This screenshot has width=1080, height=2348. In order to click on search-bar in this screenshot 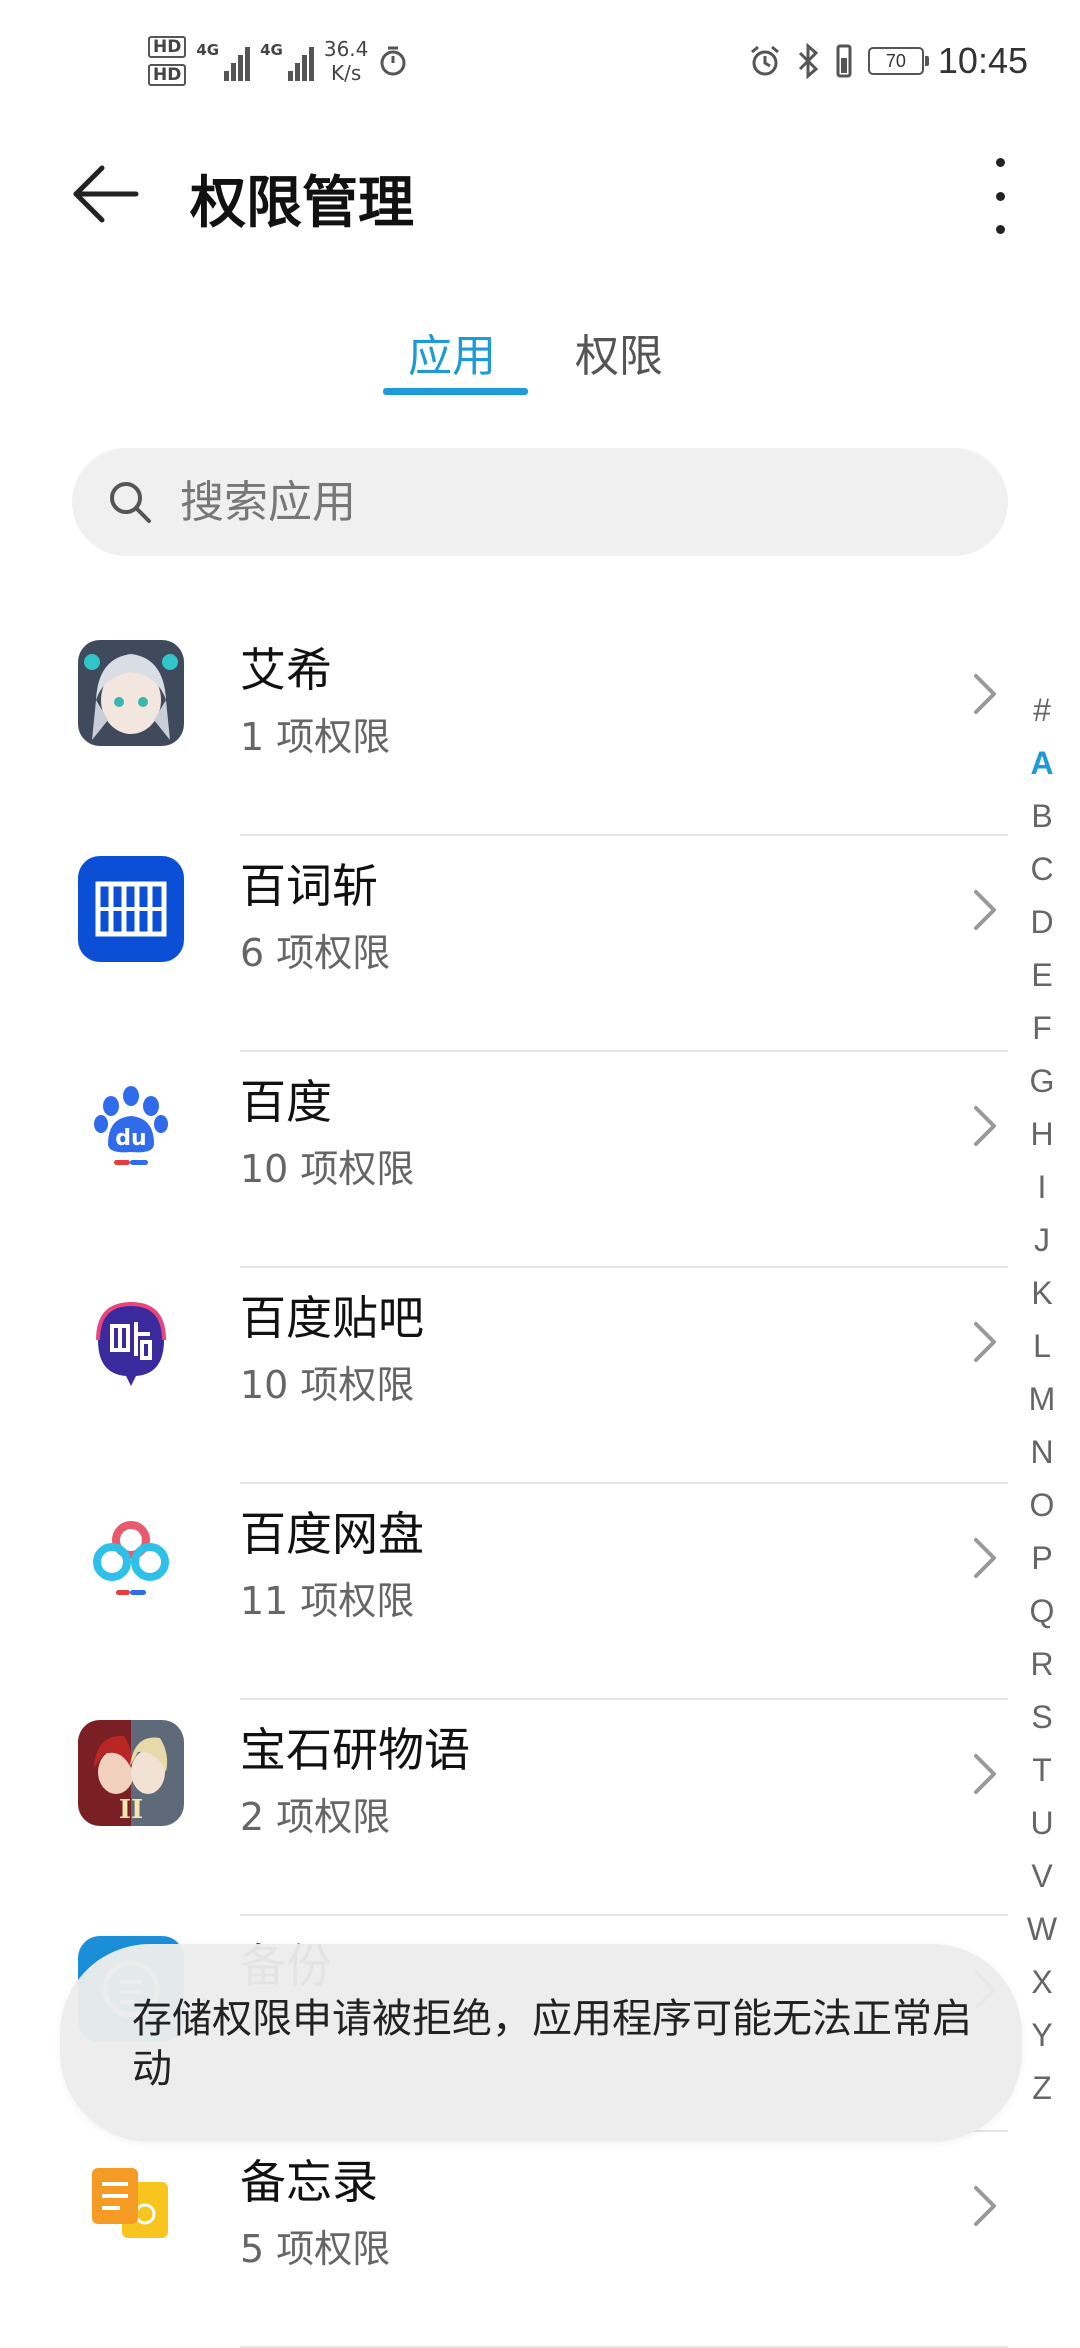, I will do `click(540, 502)`.